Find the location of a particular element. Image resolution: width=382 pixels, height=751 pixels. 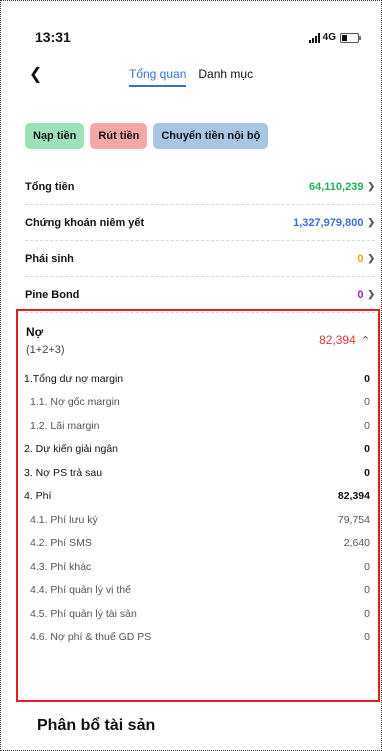

debt-row-label: 4.6. Nợ phí & thuế GD PS is located at coordinates (91, 637).